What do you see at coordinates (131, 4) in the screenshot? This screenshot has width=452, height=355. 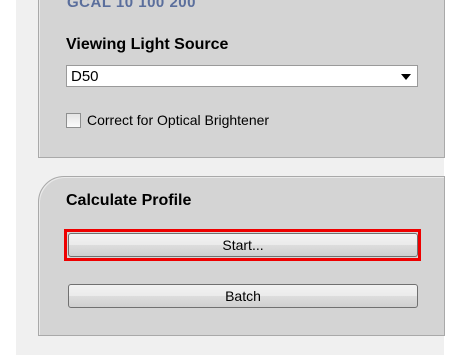 I see `cut-off-header: GCAL 10 100 200` at bounding box center [131, 4].